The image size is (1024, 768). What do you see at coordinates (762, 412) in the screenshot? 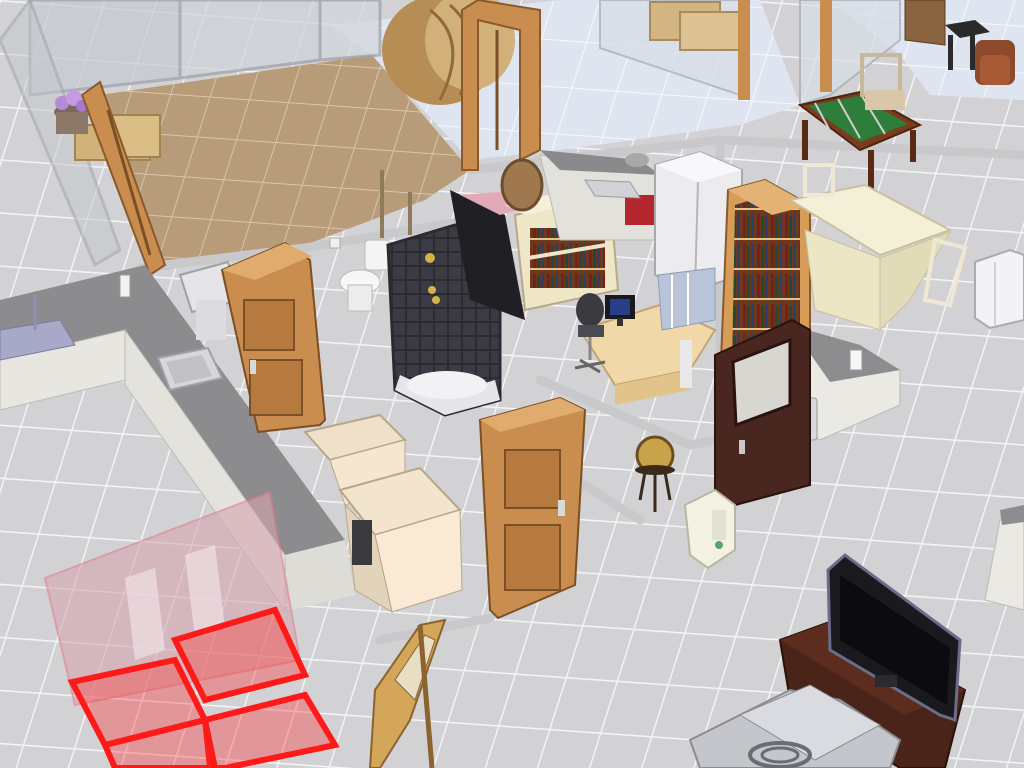
I see `dark-door-with-glass` at bounding box center [762, 412].